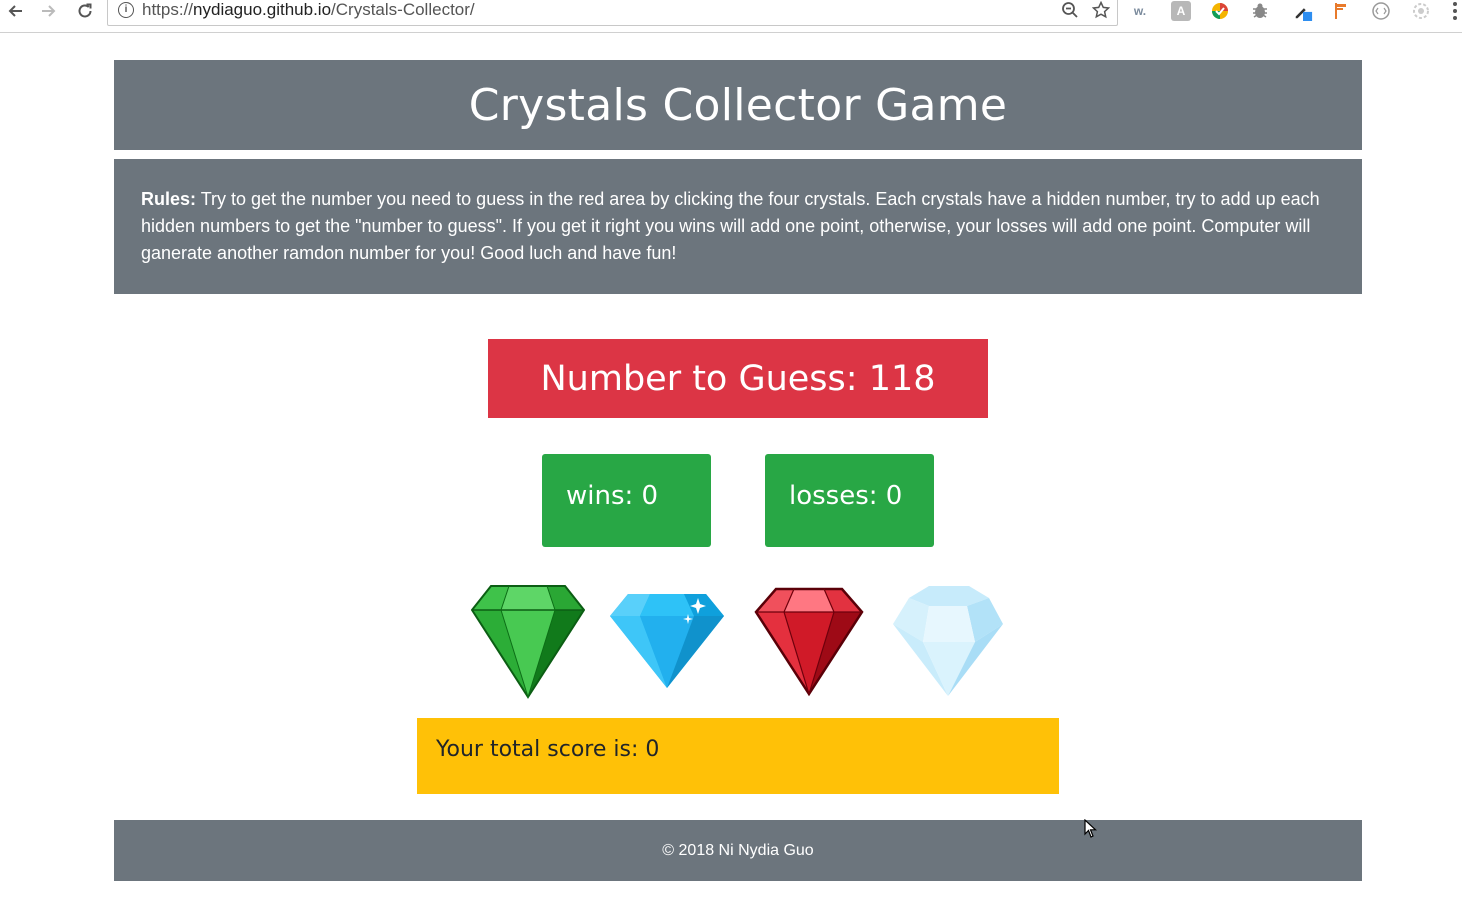 The width and height of the screenshot is (1462, 910). I want to click on page-title: Crystals Collector Game, so click(738, 105).